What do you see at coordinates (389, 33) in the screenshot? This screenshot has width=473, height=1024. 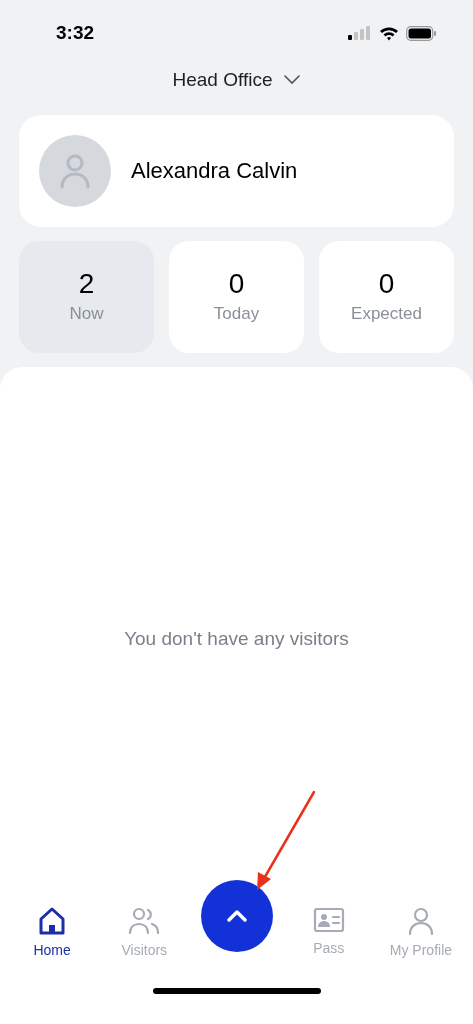 I see `wifi-icon` at bounding box center [389, 33].